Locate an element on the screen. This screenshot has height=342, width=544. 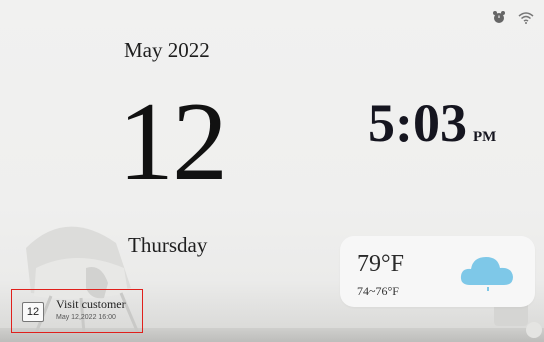
weather-card: 79°F 74~76°F is located at coordinates (437, 271).